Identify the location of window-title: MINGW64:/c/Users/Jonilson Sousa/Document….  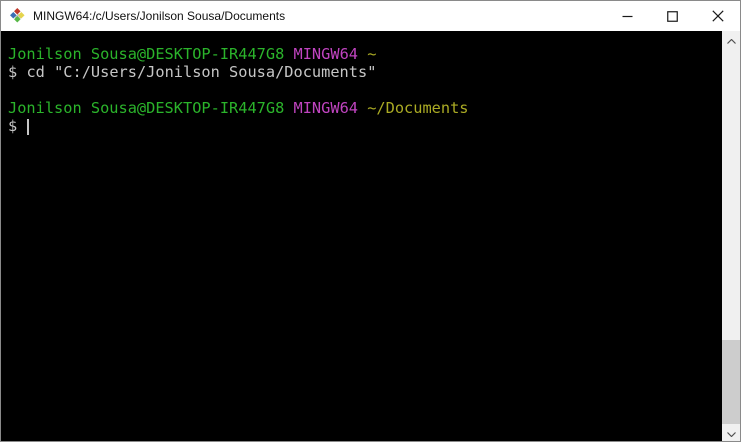
(159, 16).